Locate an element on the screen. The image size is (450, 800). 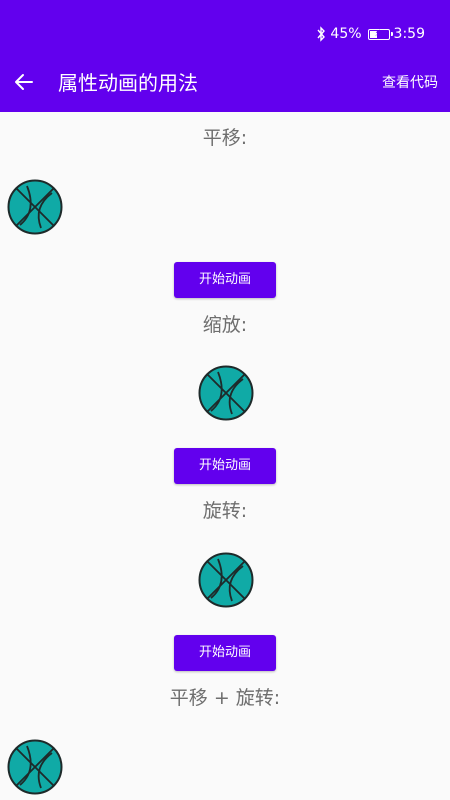
start-scale-button: 开始动画 is located at coordinates (225, 466).